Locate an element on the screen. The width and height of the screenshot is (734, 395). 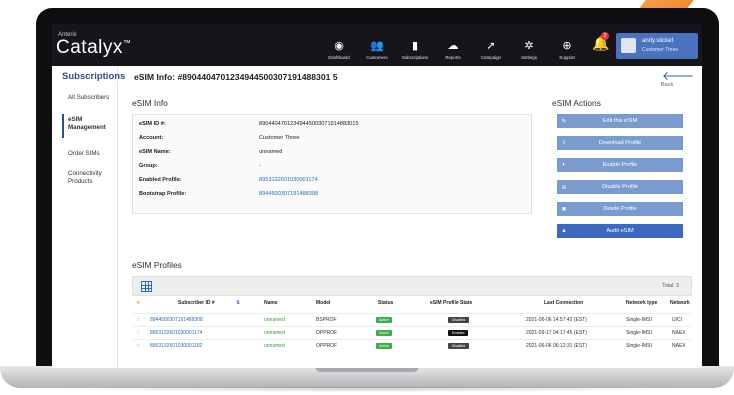
profiles-toolbar: Total: 3 is located at coordinates (412, 286).